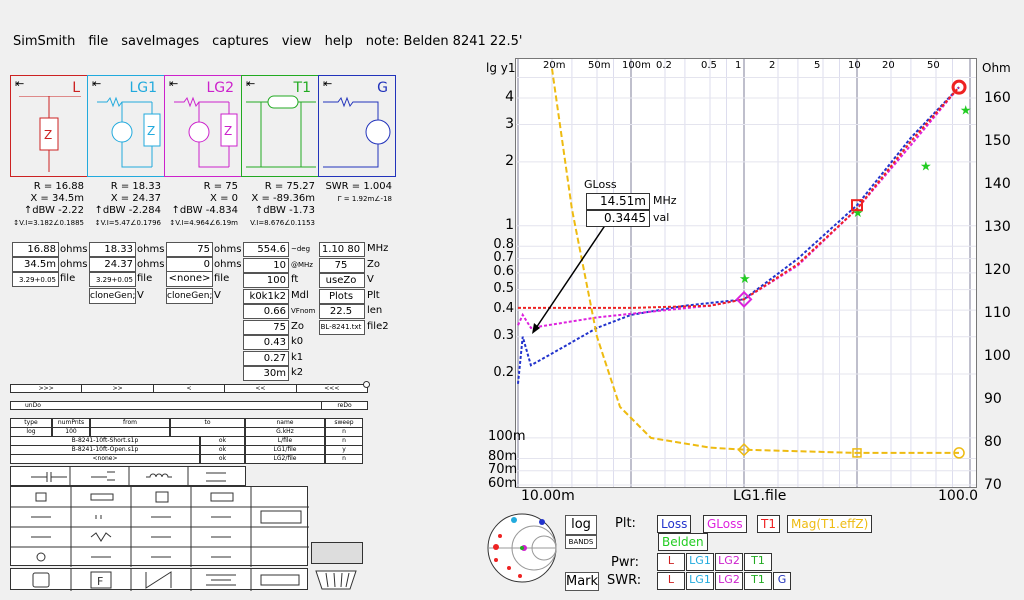 The width and height of the screenshot is (1024, 600). I want to click on g-field-input: Plots, so click(342, 296).